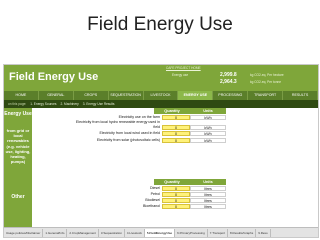  What do you see at coordinates (55, 233) in the screenshot?
I see `sheet-tab-general: 1.General/Info` at bounding box center [55, 233].